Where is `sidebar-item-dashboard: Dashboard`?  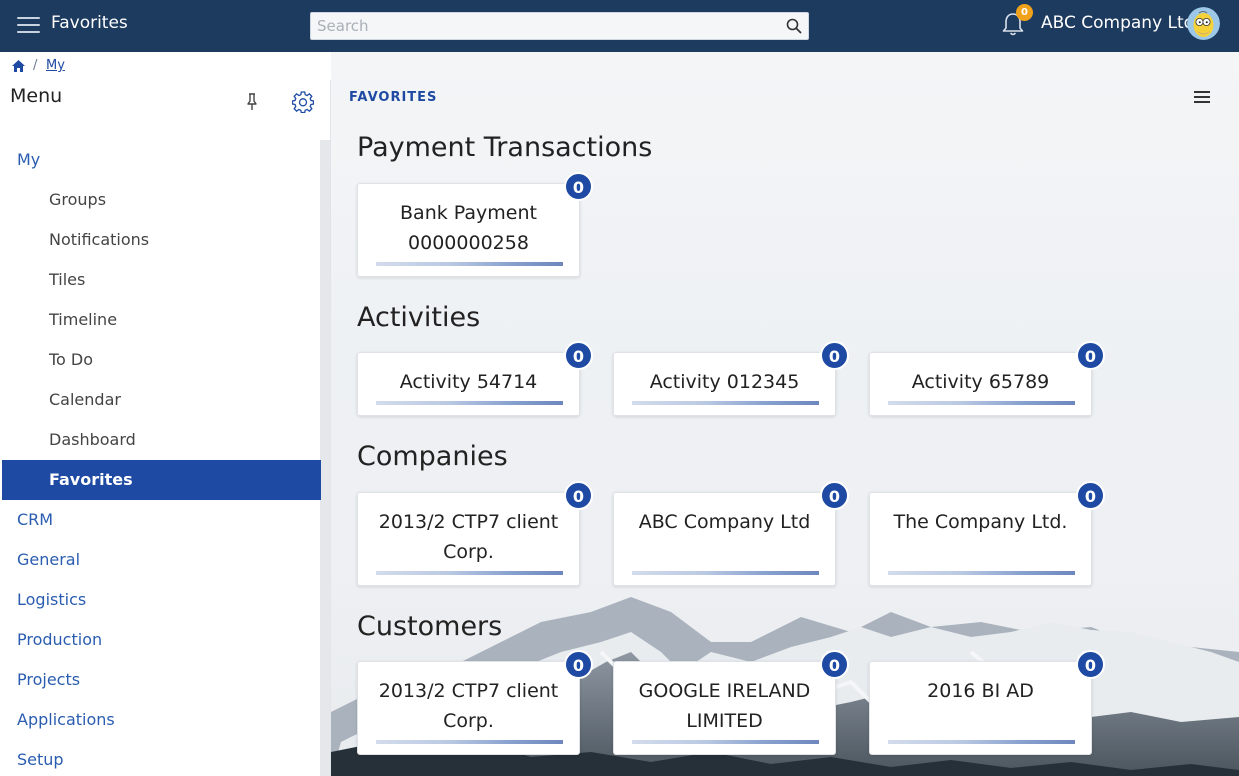 sidebar-item-dashboard: Dashboard is located at coordinates (161, 440).